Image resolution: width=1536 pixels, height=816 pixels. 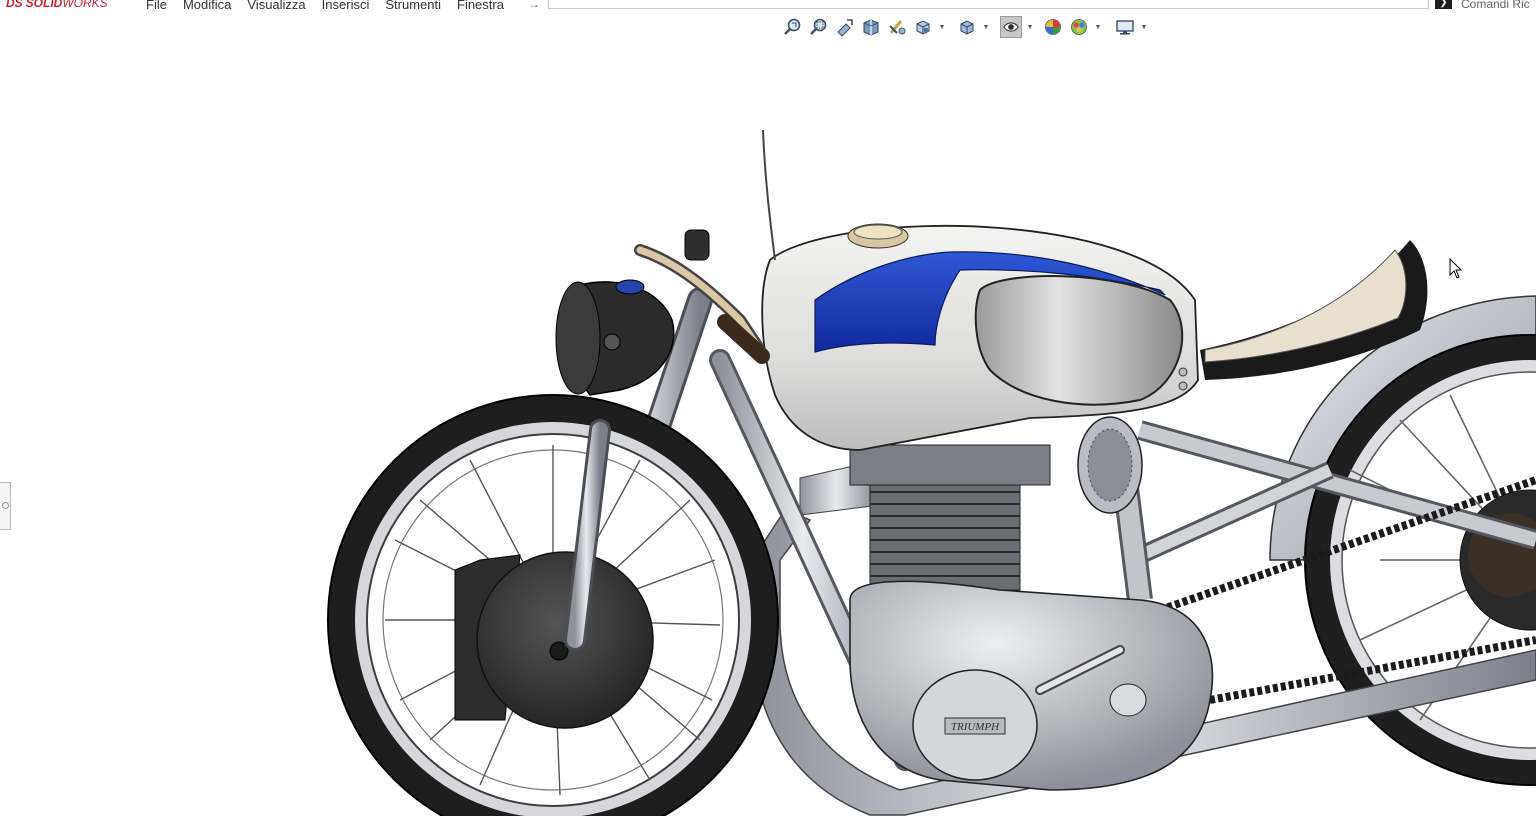 What do you see at coordinates (1495, 5) in the screenshot?
I see `command-search-input: Comandi Ric` at bounding box center [1495, 5].